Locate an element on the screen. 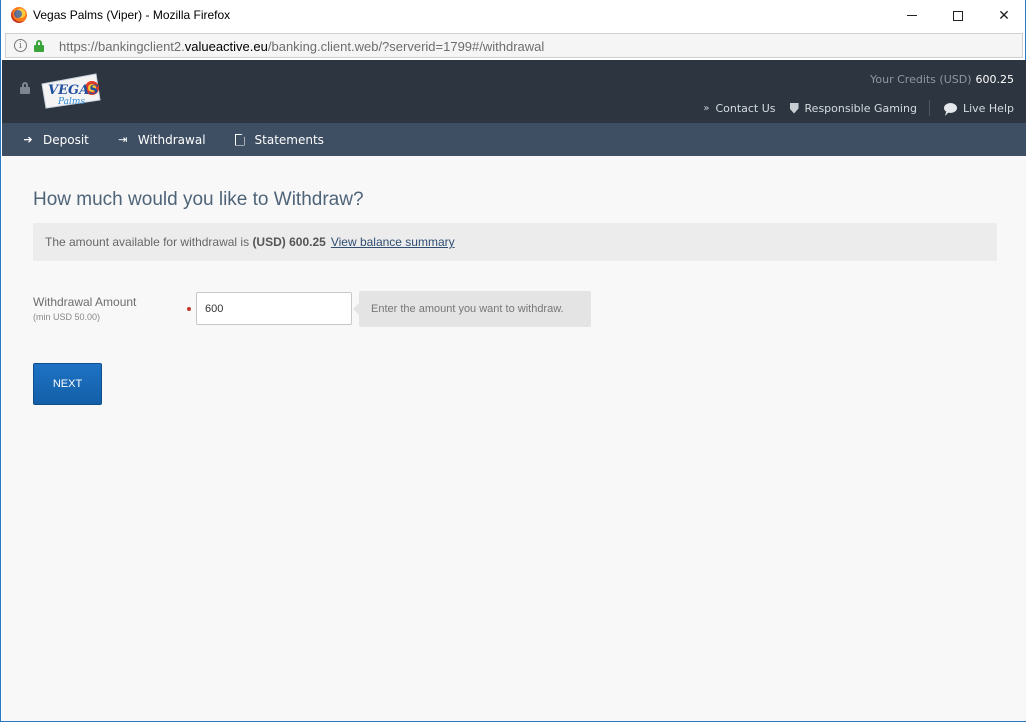 The height and width of the screenshot is (722, 1026). shield-icon is located at coordinates (794, 108).